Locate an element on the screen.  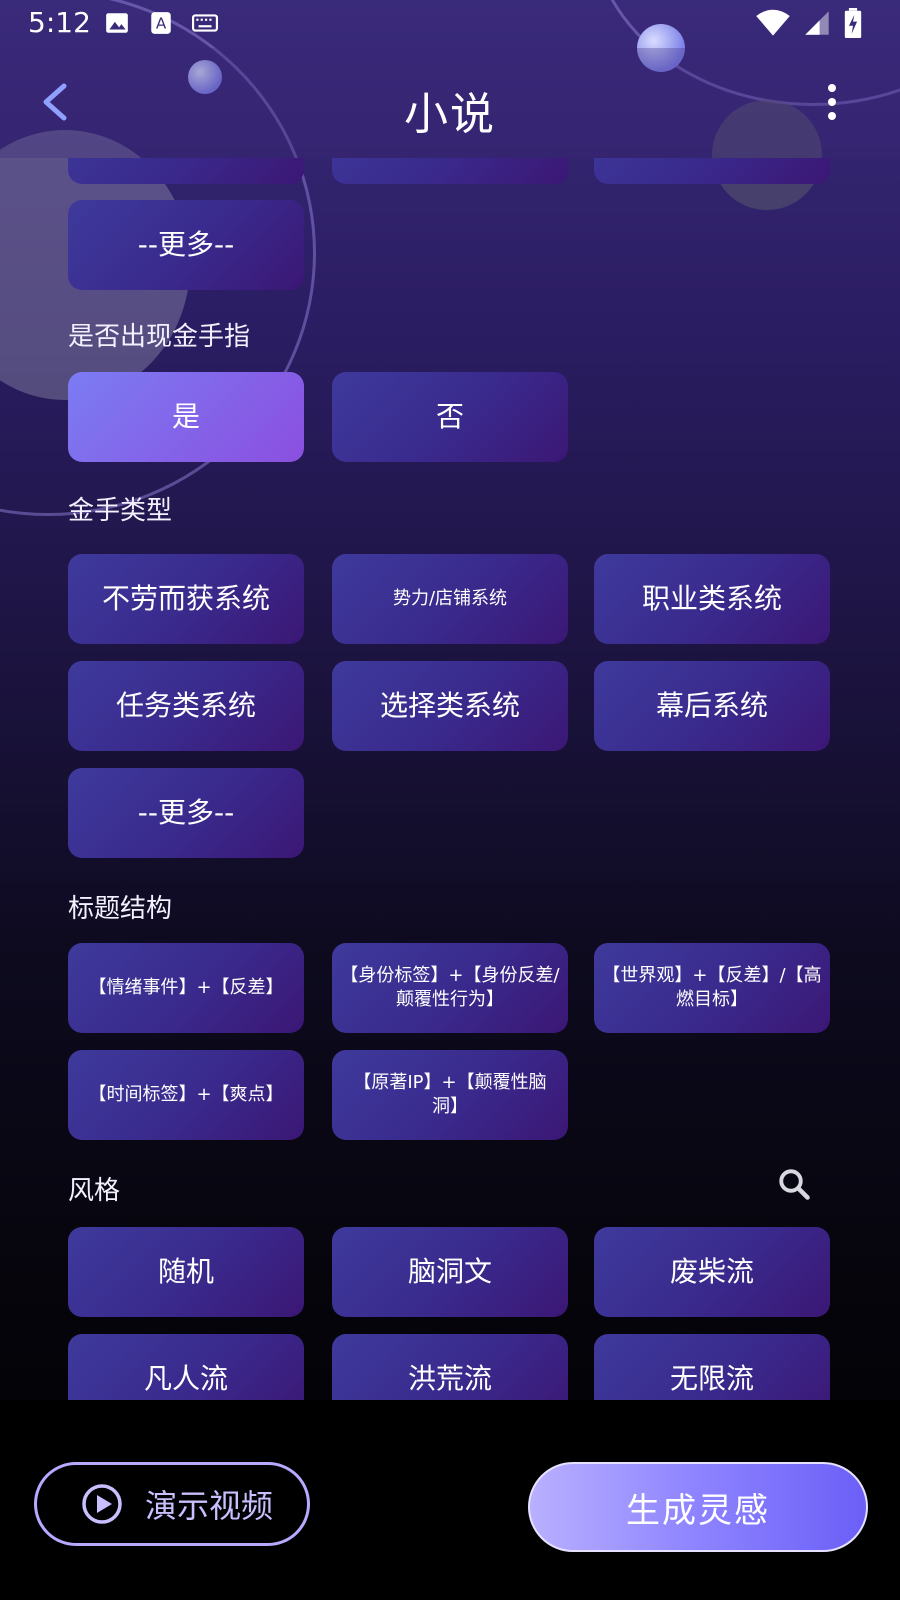
wifi-icon is located at coordinates (773, 22).